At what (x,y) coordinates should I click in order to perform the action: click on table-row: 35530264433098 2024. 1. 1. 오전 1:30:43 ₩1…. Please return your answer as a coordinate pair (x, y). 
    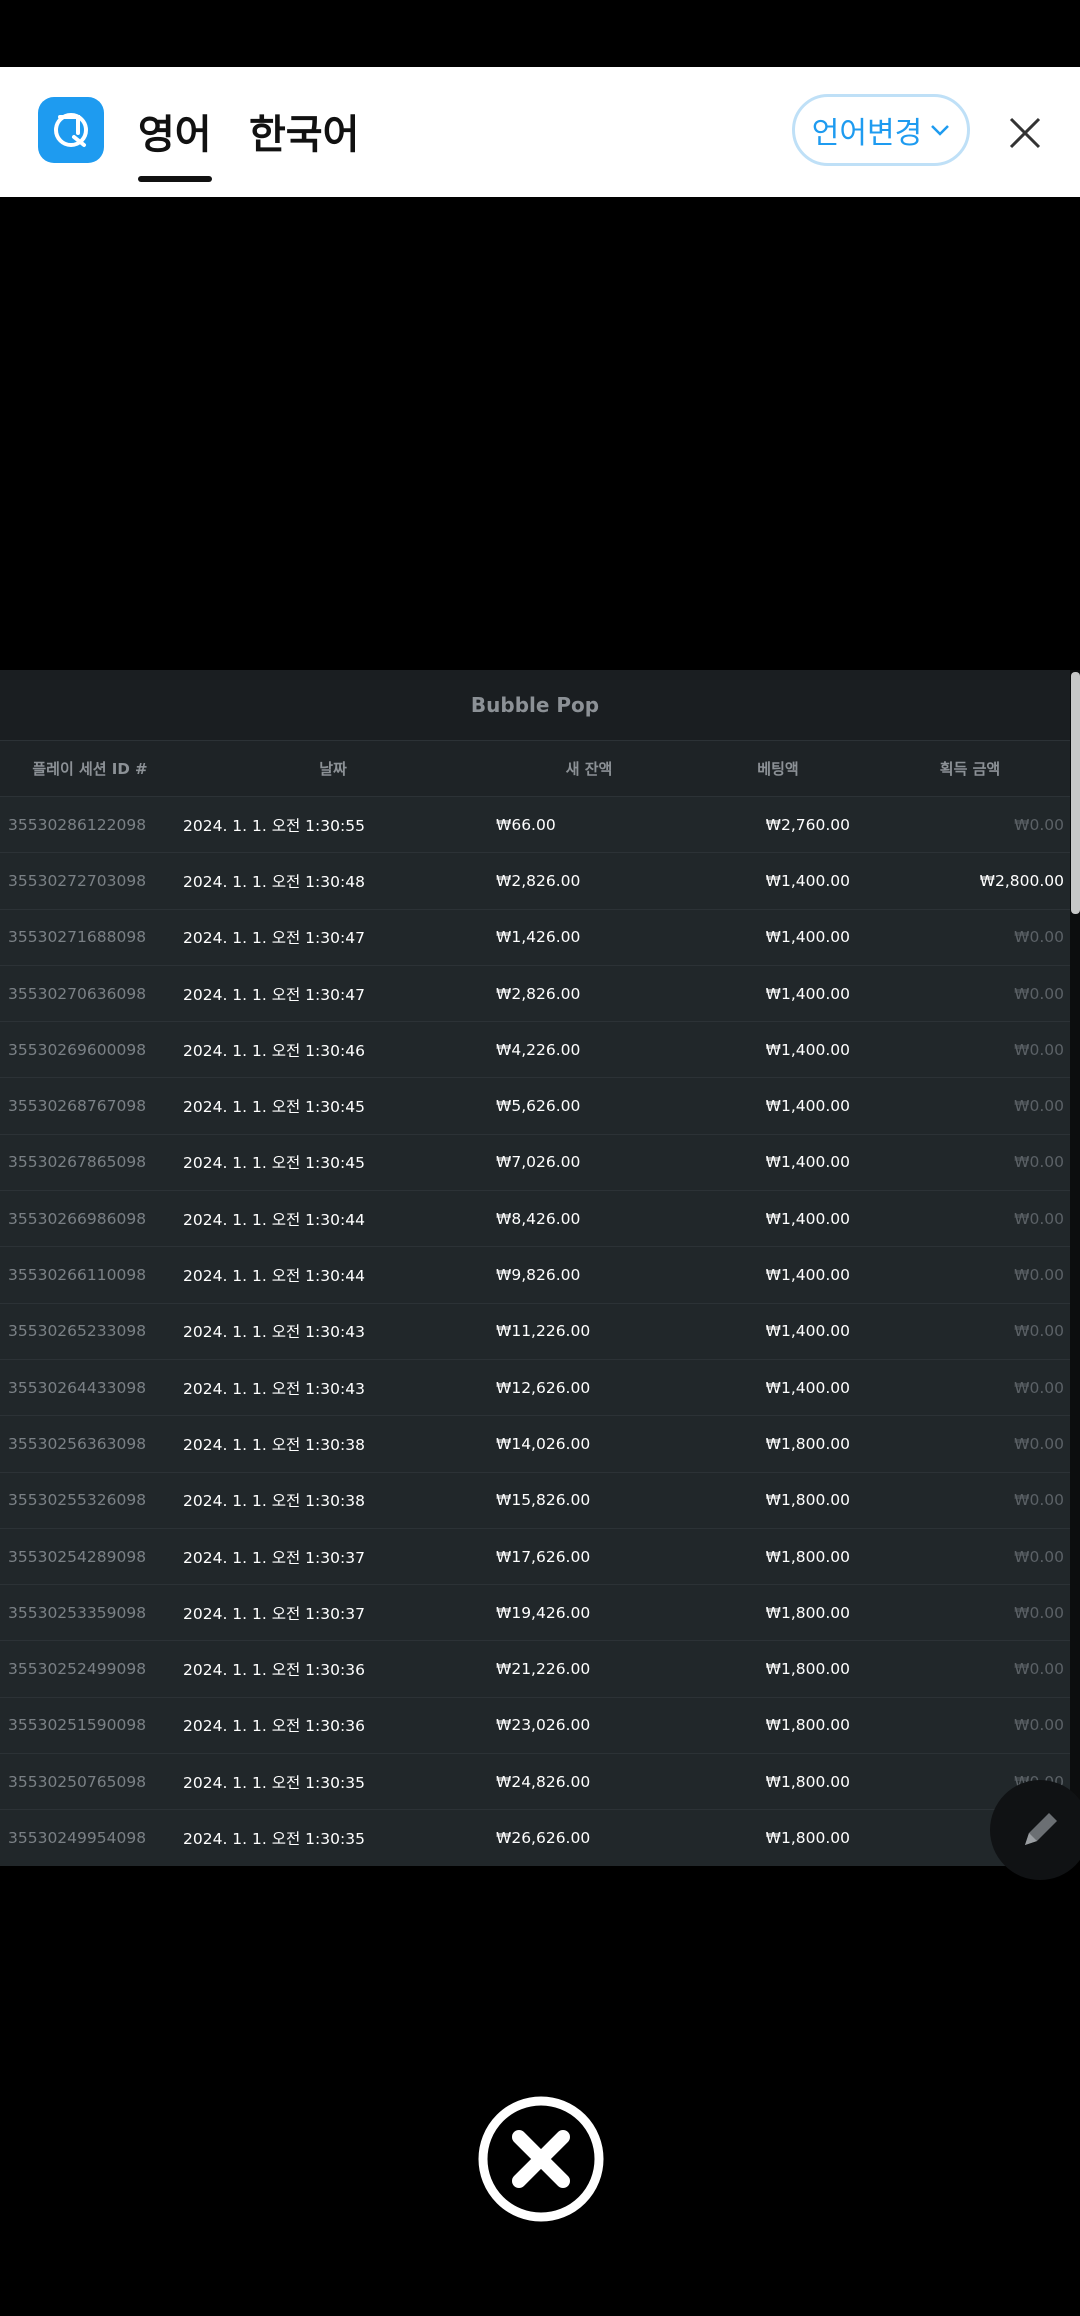
    Looking at the image, I should click on (535, 1387).